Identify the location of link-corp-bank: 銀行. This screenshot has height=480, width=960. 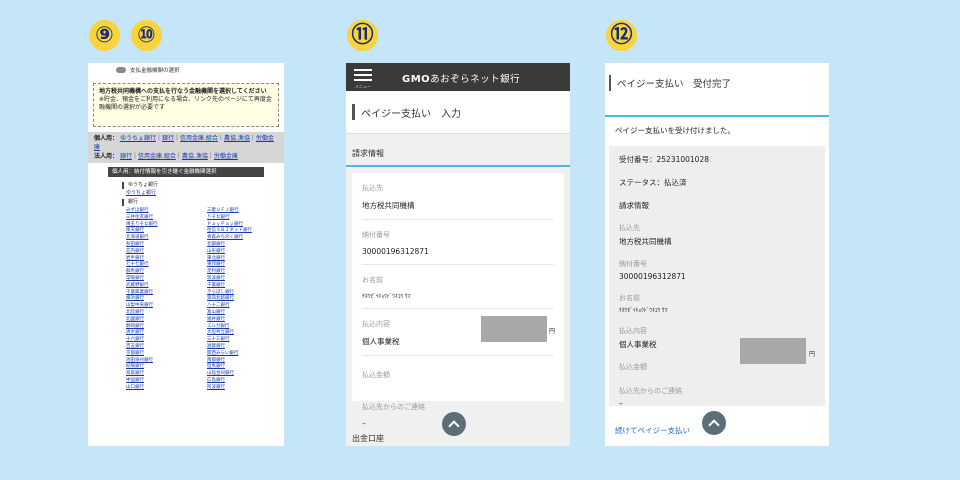
(126, 156).